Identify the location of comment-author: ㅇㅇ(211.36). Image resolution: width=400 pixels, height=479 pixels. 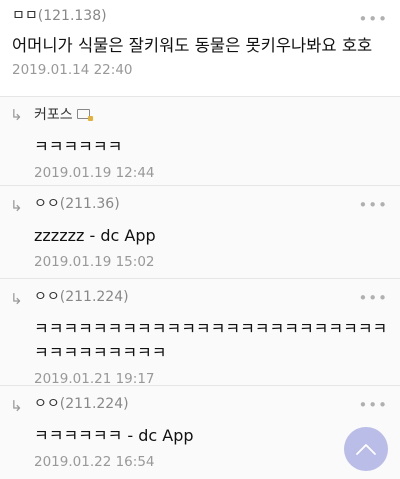
(211, 204).